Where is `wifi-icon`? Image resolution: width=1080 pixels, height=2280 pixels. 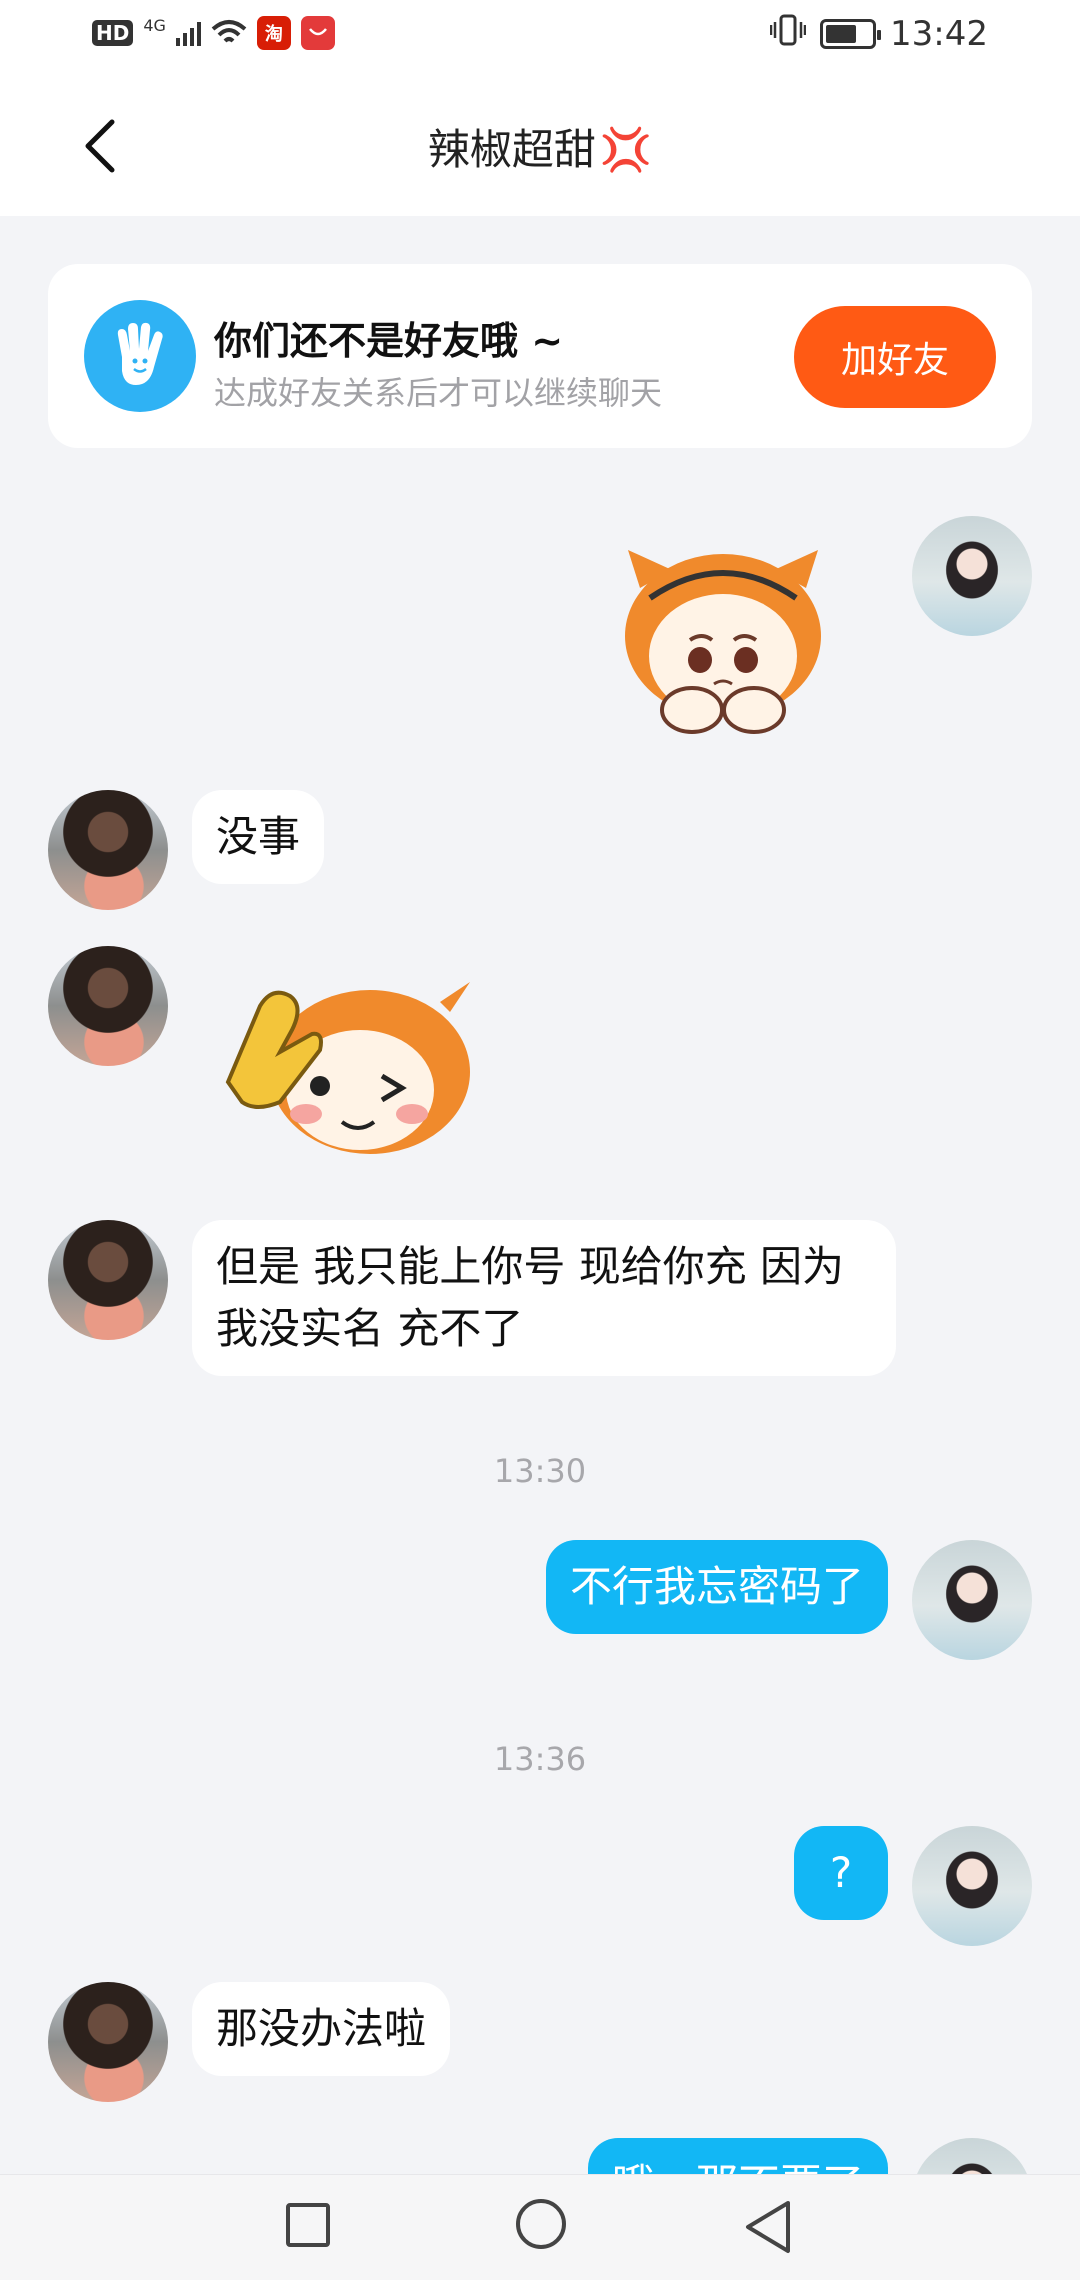 wifi-icon is located at coordinates (229, 31).